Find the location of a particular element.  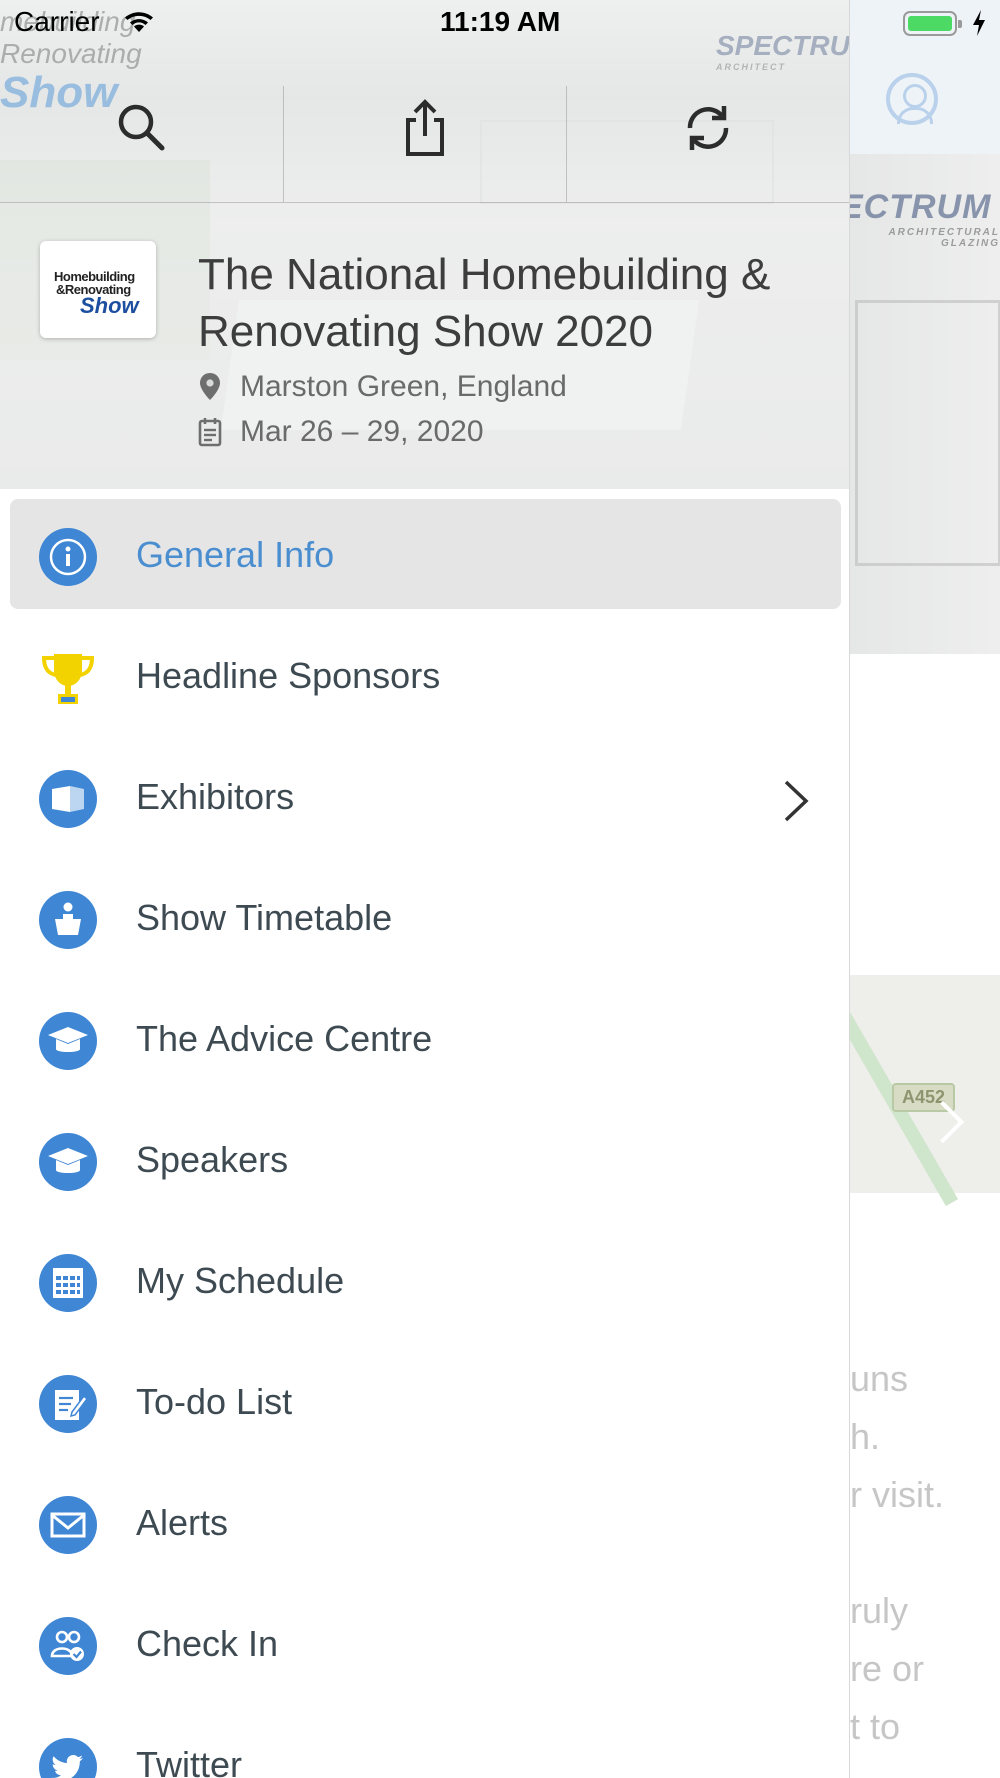

twitter-icon is located at coordinates (68, 1758).